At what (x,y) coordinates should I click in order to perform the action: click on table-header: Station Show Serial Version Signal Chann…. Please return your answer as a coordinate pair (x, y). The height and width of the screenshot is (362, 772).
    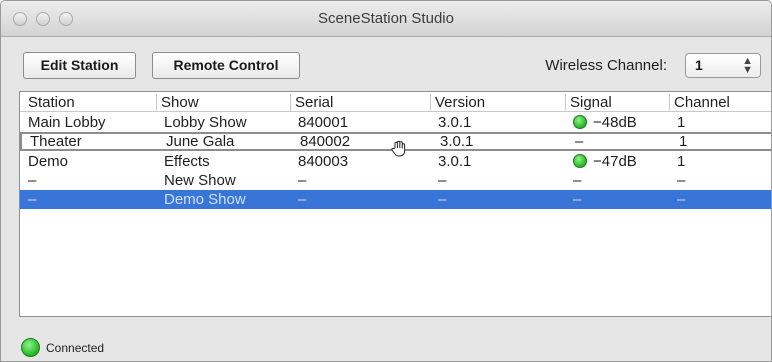
    Looking at the image, I should click on (395, 102).